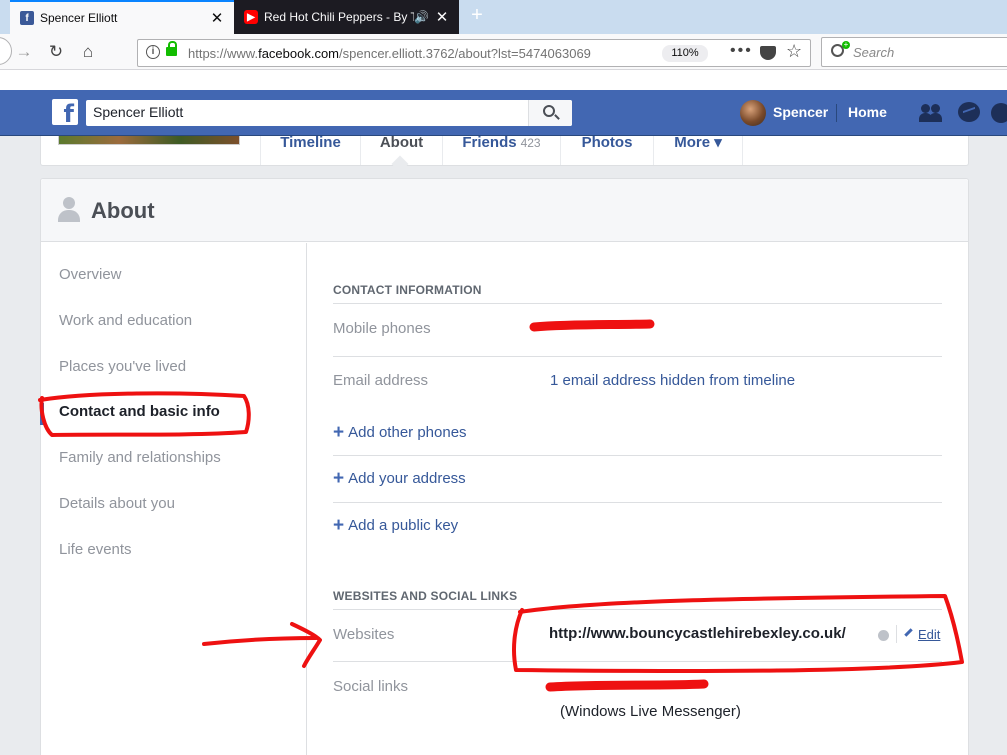  I want to click on websites-section-heading: WEBSITES AND SOCIAL LINKS, so click(425, 596).